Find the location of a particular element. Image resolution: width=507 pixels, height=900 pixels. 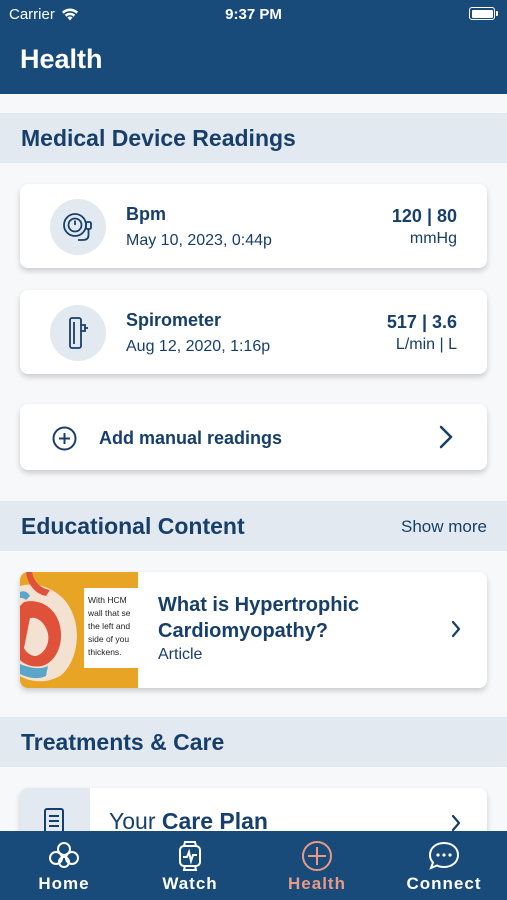

tab-health: Health is located at coordinates (317, 865).